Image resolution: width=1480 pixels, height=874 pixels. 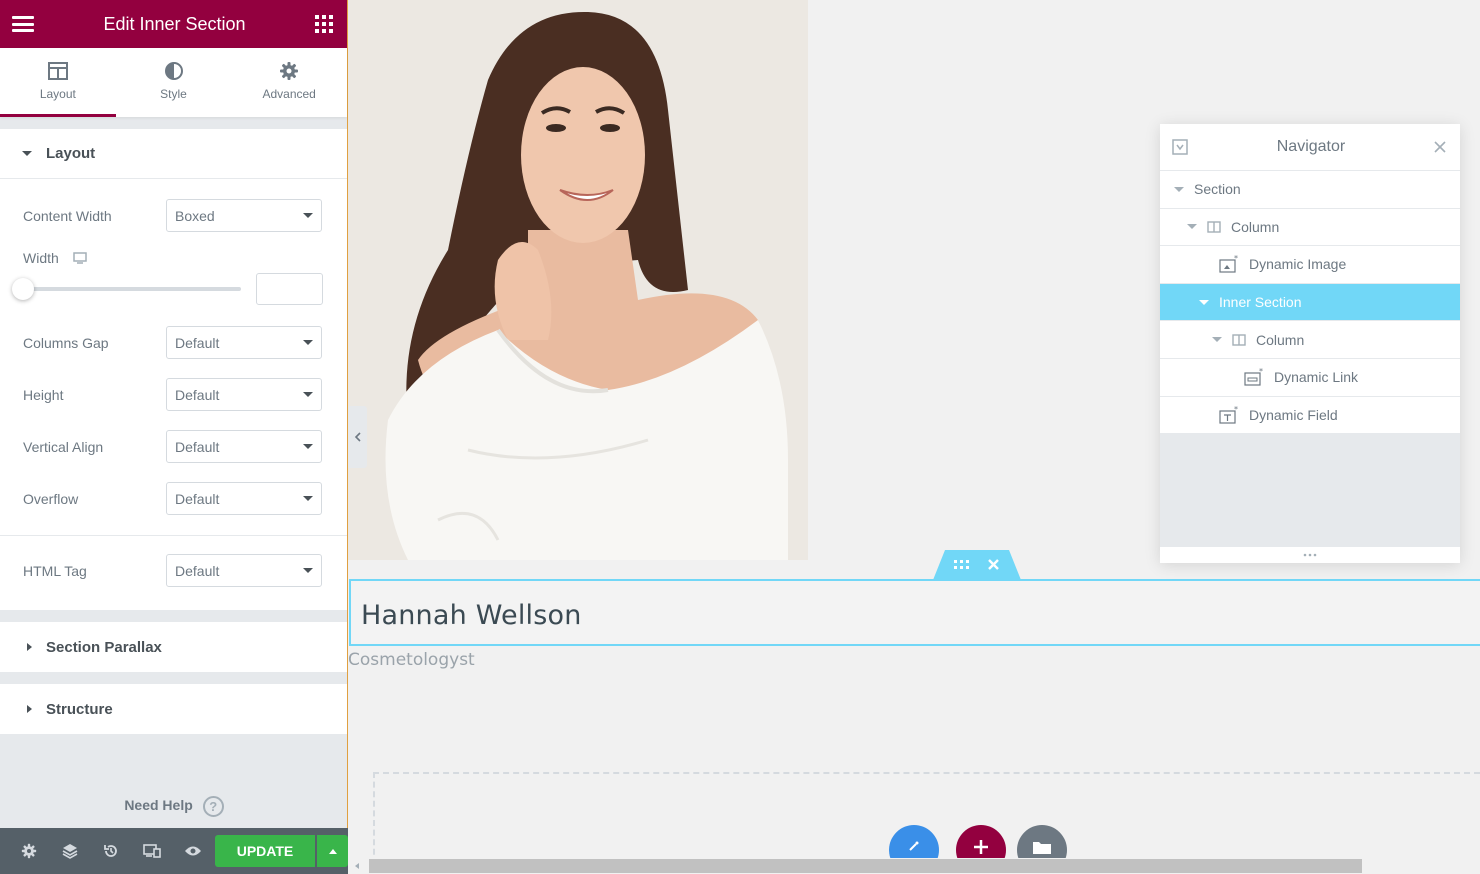 What do you see at coordinates (57, 94) in the screenshot?
I see `tab-layout-label: Layout` at bounding box center [57, 94].